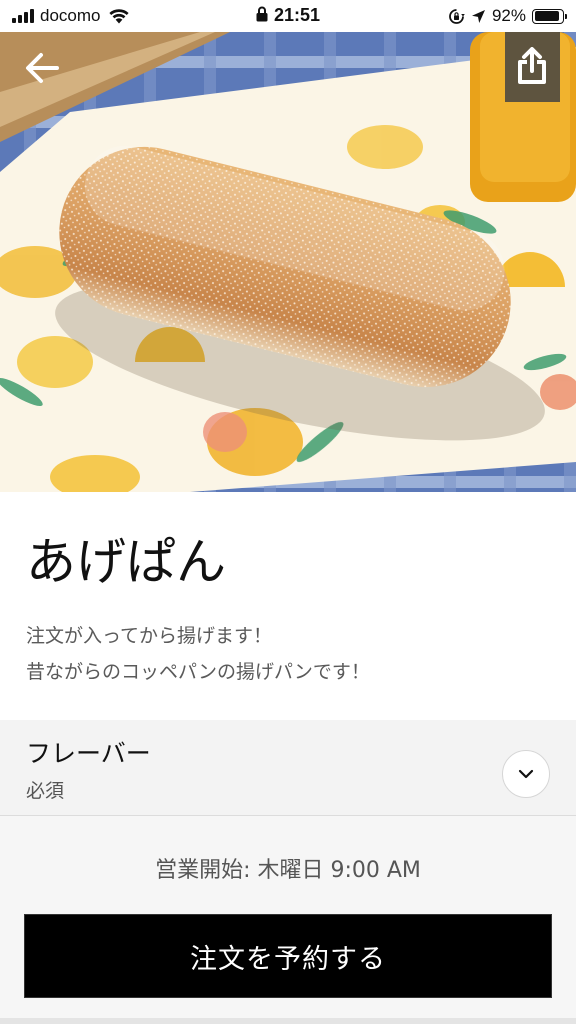  I want to click on expand-toggle-button, so click(526, 774).